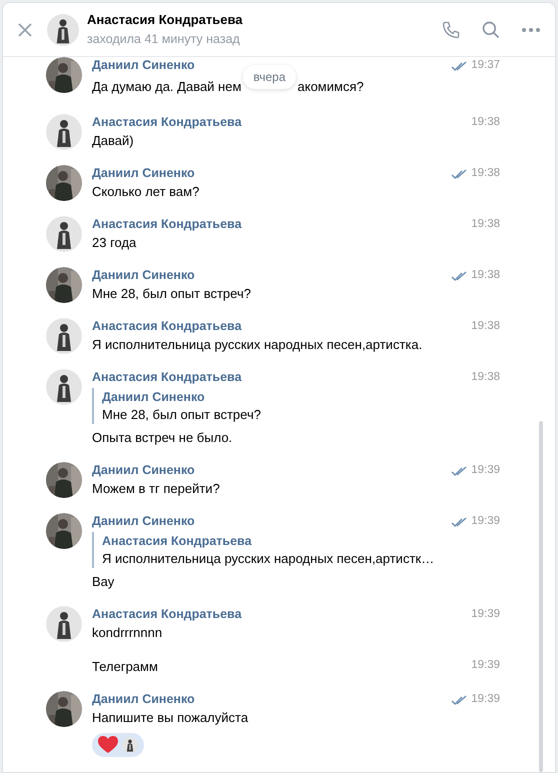  What do you see at coordinates (114, 243) in the screenshot?
I see `message-text: 23 года` at bounding box center [114, 243].